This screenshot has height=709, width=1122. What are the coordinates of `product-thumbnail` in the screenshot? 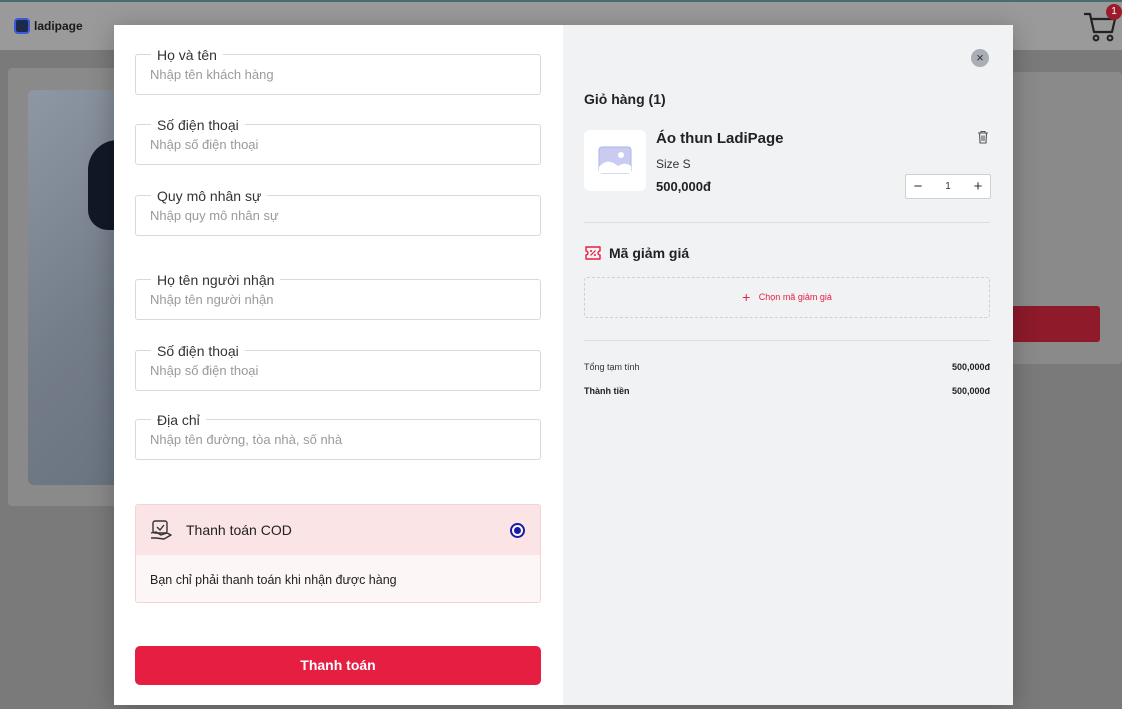 It's located at (615, 160).